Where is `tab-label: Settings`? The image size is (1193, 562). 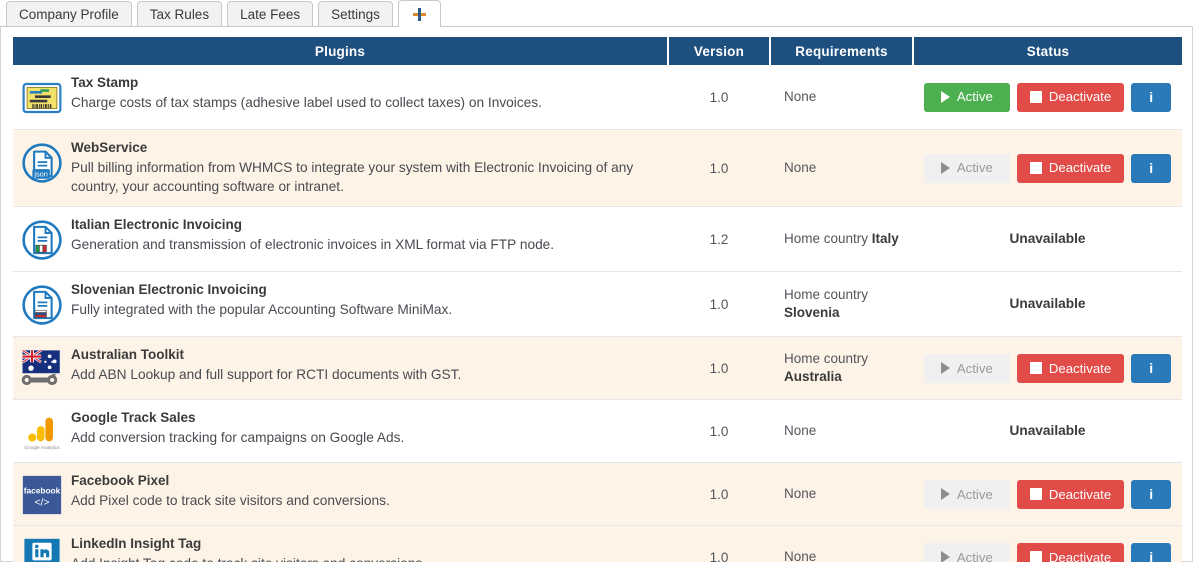 tab-label: Settings is located at coordinates (355, 14).